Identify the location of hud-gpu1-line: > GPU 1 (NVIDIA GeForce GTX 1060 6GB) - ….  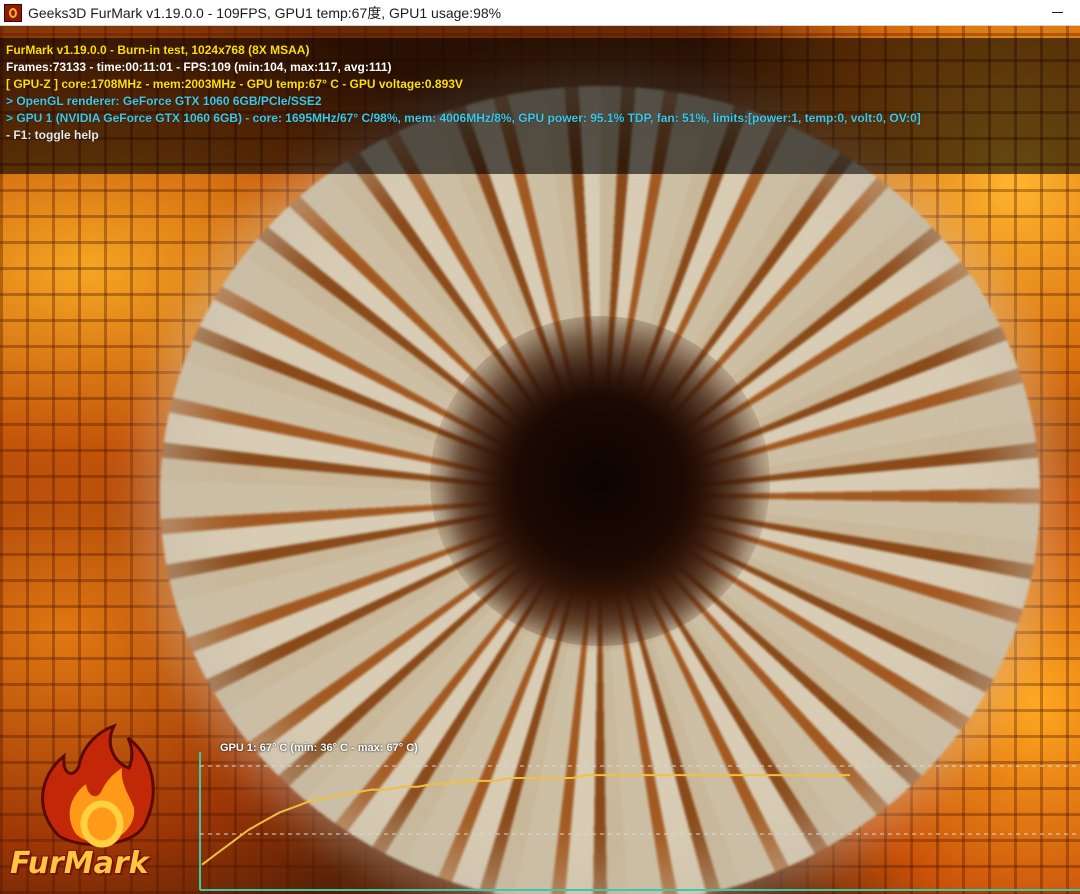
(463, 118).